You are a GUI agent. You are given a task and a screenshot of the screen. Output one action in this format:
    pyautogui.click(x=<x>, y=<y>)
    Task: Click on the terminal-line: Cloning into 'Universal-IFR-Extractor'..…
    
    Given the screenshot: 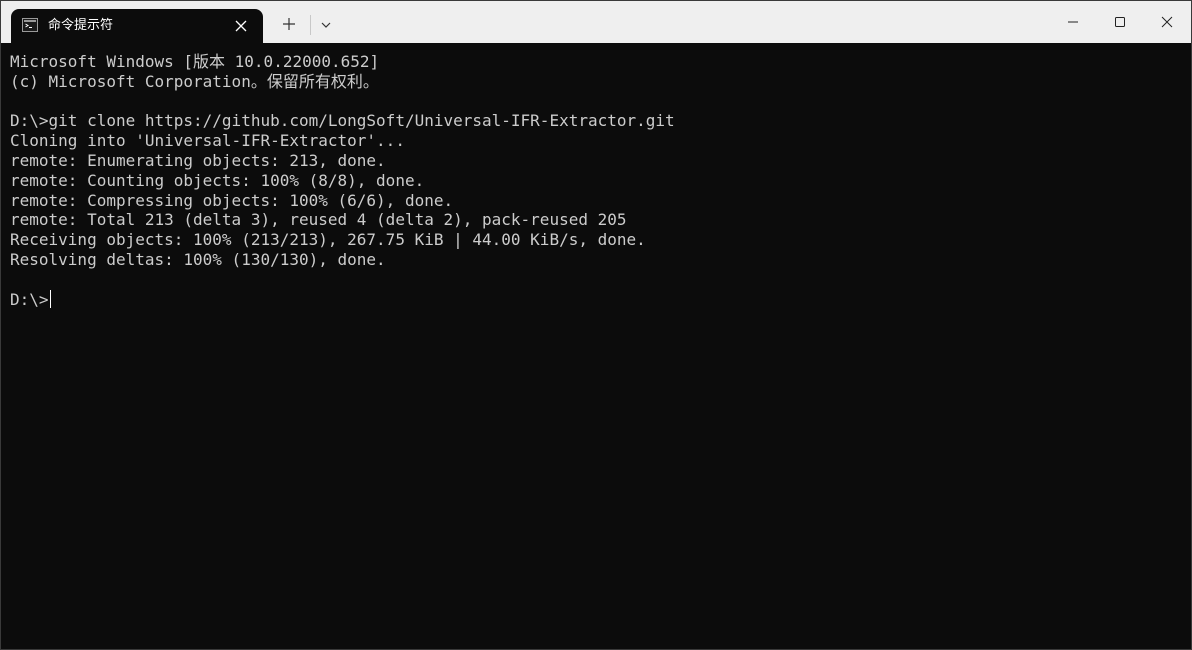 What is the action you would take?
    pyautogui.click(x=207, y=141)
    